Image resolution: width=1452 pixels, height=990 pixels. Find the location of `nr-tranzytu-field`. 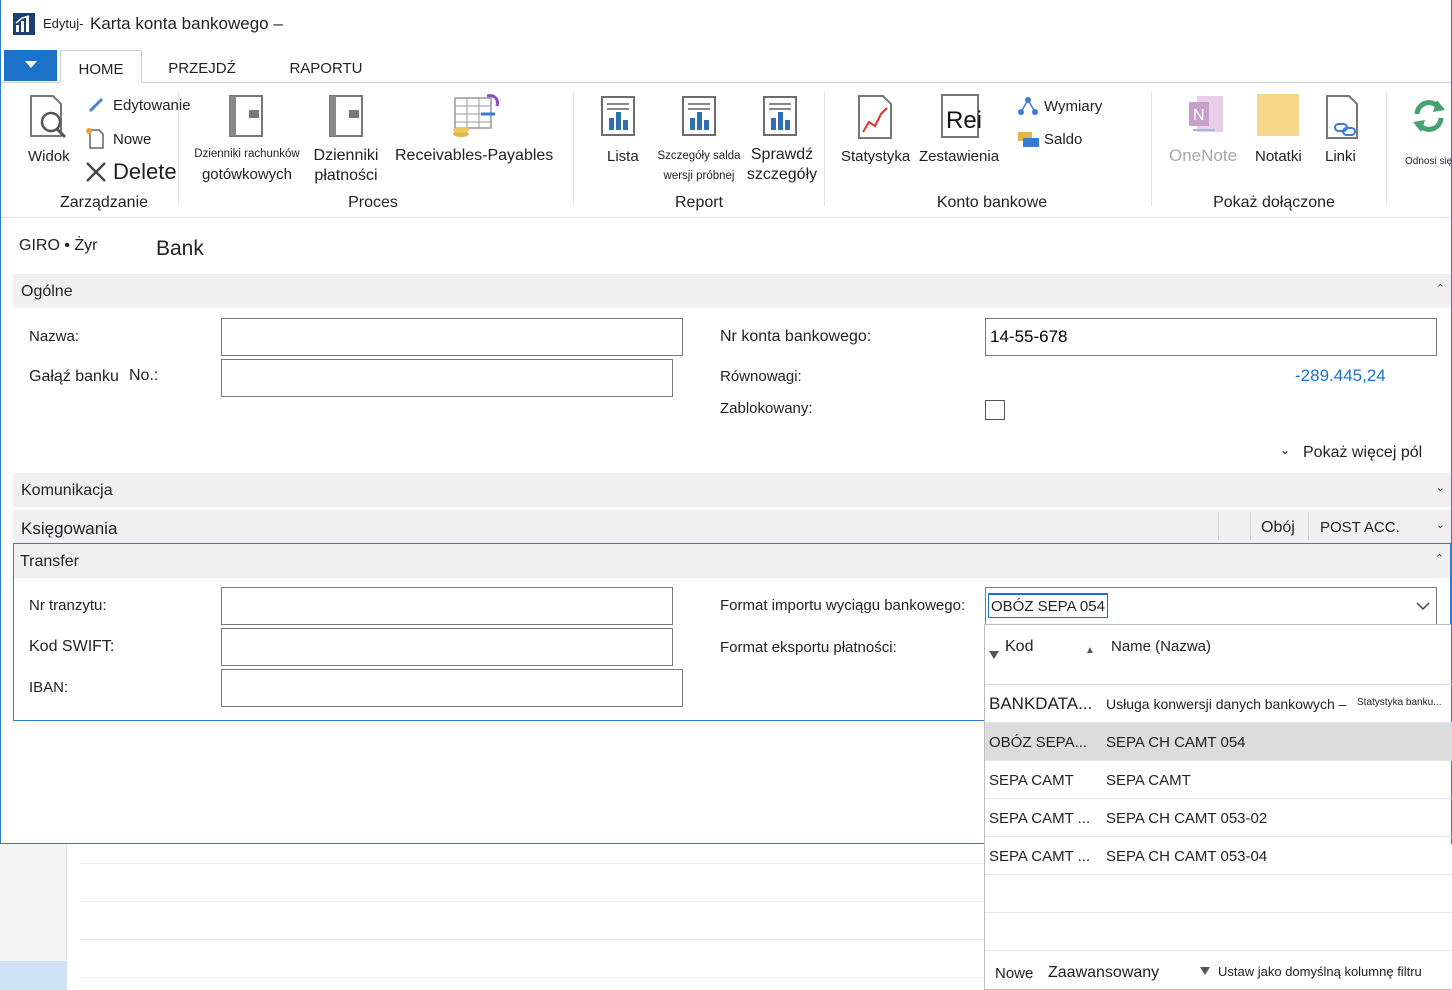

nr-tranzytu-field is located at coordinates (447, 606).